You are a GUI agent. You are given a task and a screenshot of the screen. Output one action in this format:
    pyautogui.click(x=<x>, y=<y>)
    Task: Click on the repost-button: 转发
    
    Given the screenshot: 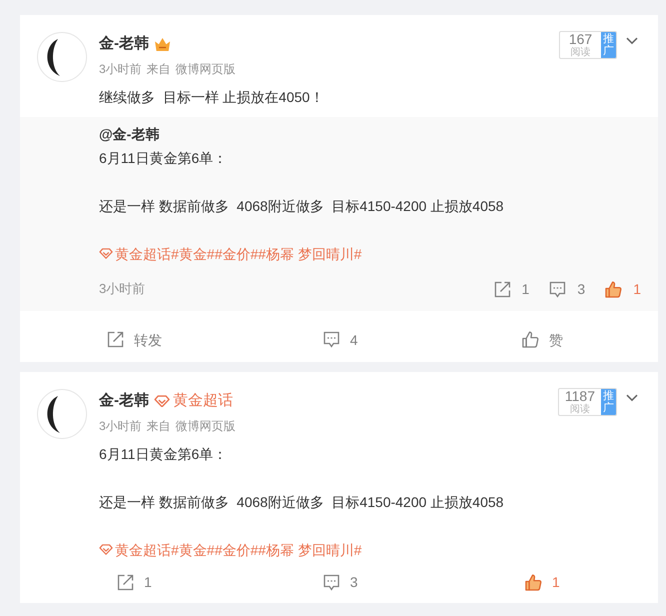 What is the action you would take?
    pyautogui.click(x=134, y=340)
    